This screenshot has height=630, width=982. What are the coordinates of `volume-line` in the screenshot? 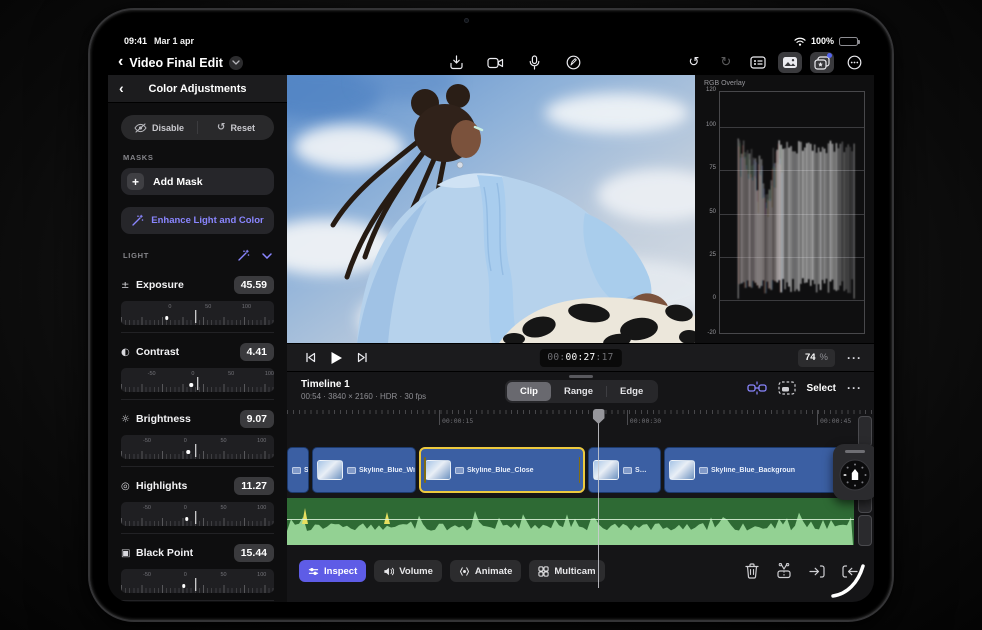 It's located at (570, 519).